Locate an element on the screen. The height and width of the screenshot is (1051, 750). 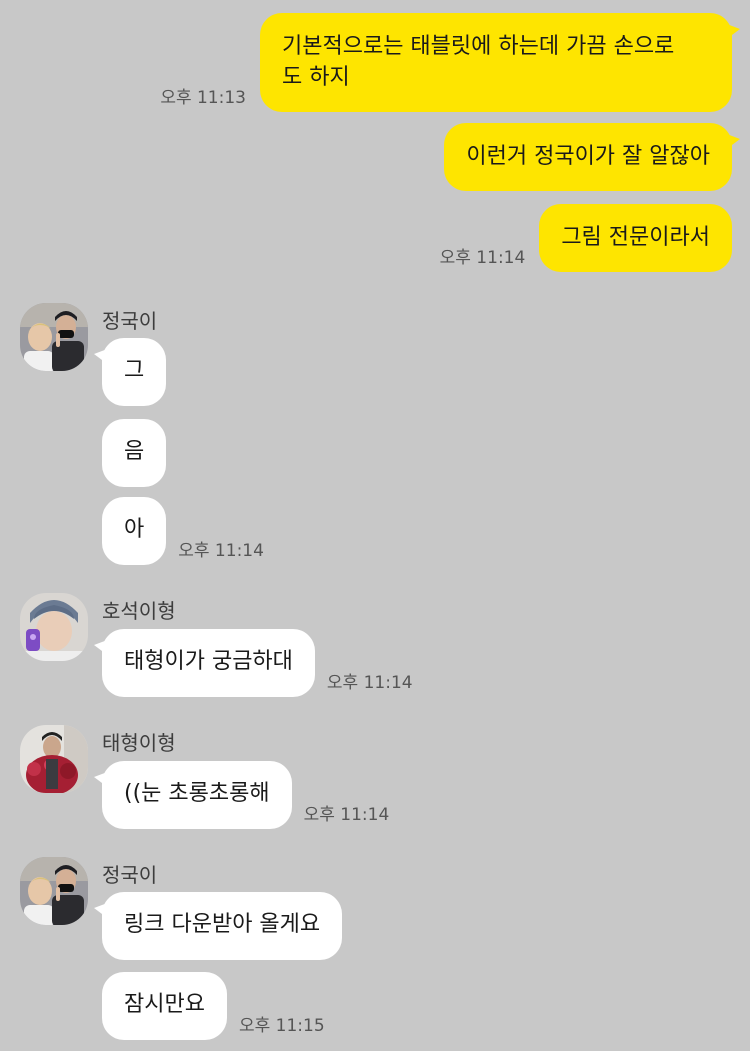
outgoing-message-row: 오후 11:14 그림 전문이라서 is located at coordinates (586, 238).